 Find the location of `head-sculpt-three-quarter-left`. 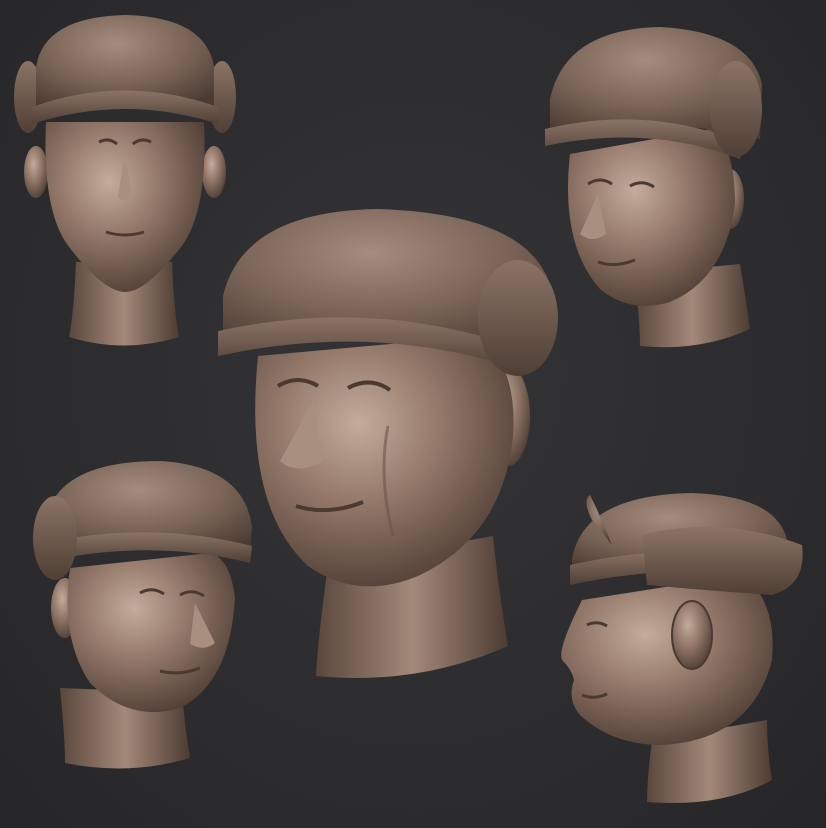

head-sculpt-three-quarter-left is located at coordinates (142, 618).